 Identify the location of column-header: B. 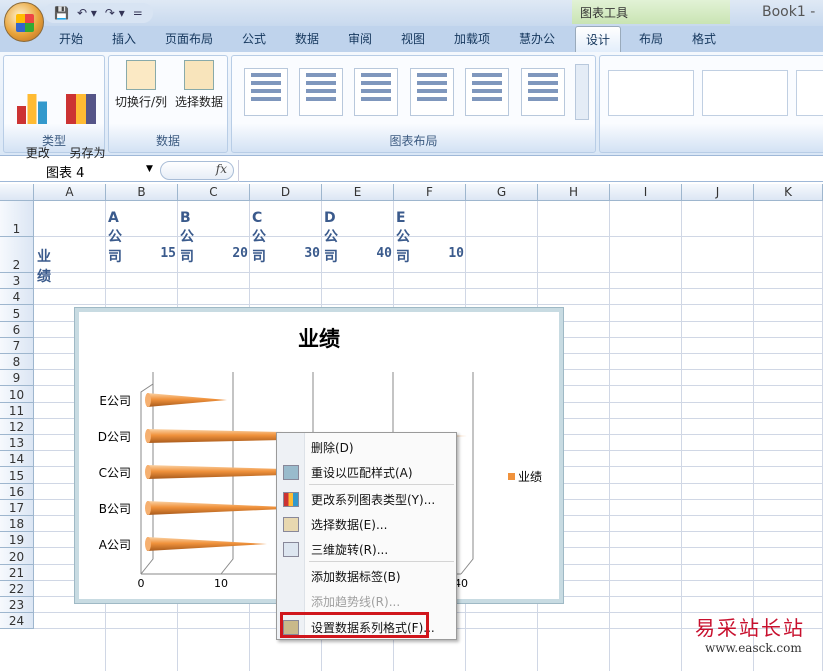
(142, 192).